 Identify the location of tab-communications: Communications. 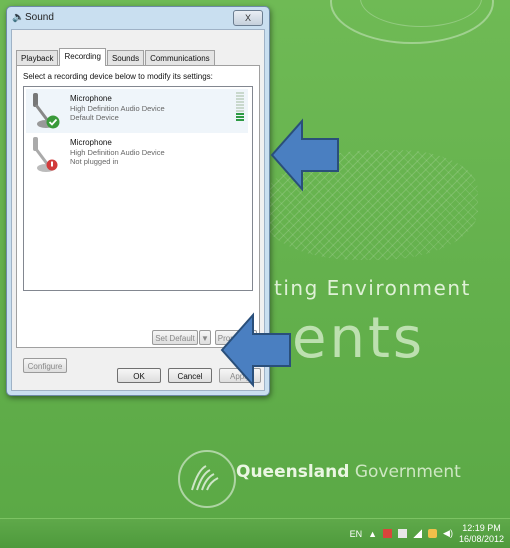
(180, 58).